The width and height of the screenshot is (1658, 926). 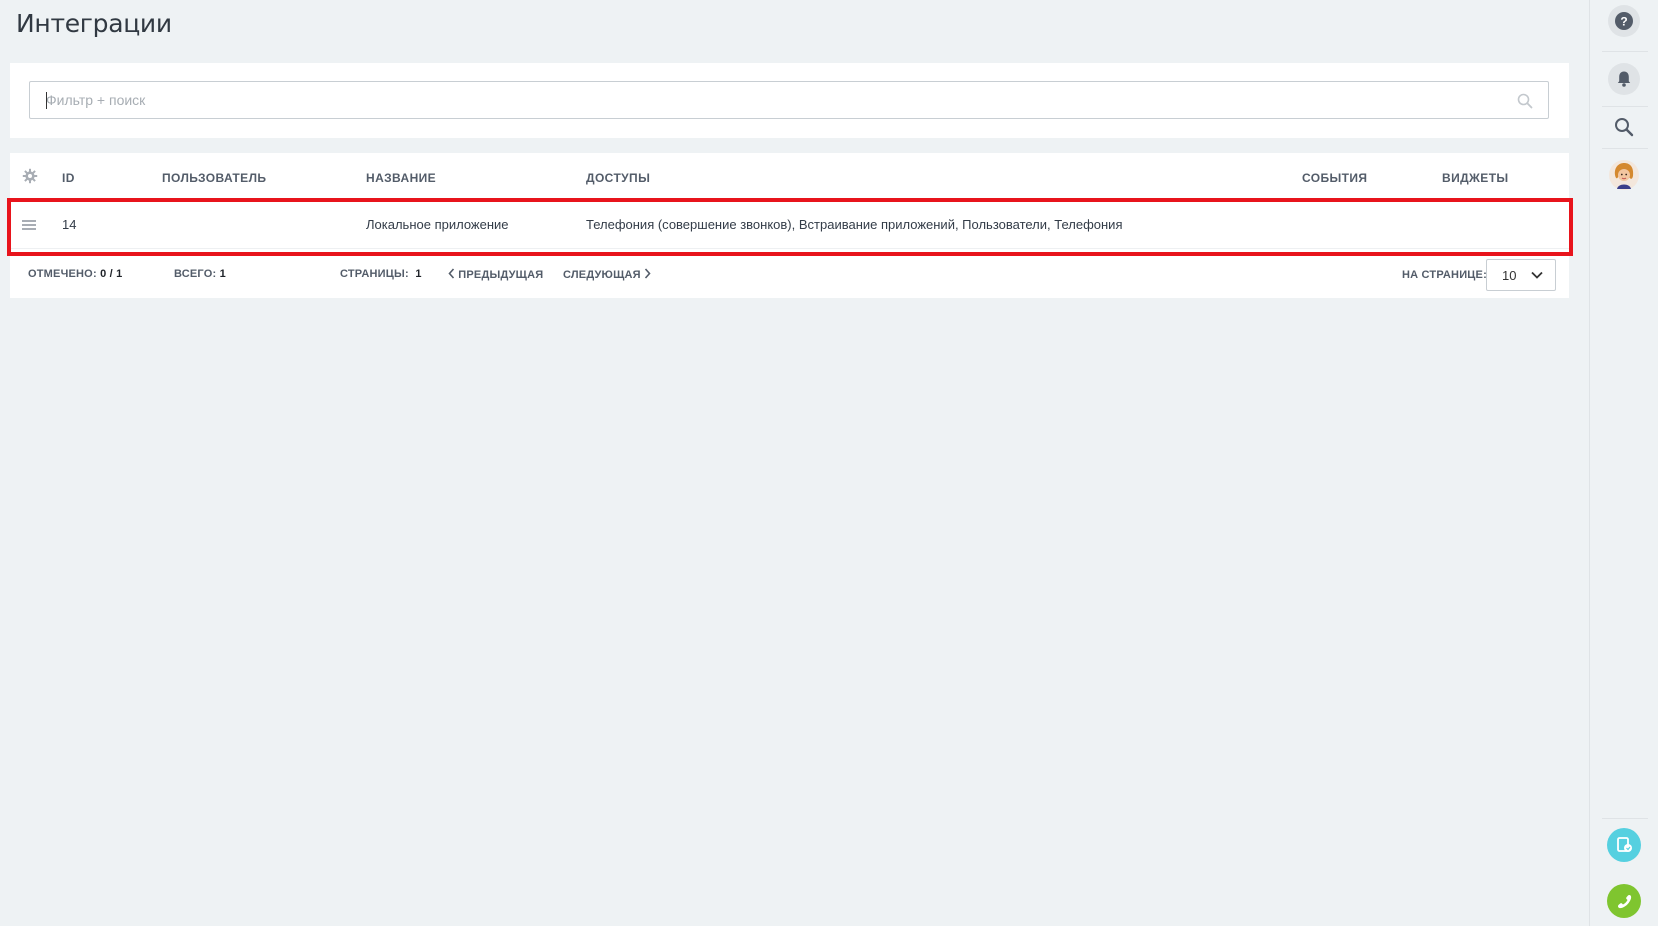 What do you see at coordinates (111, 274) in the screenshot?
I see `selected-value: 0 / 1` at bounding box center [111, 274].